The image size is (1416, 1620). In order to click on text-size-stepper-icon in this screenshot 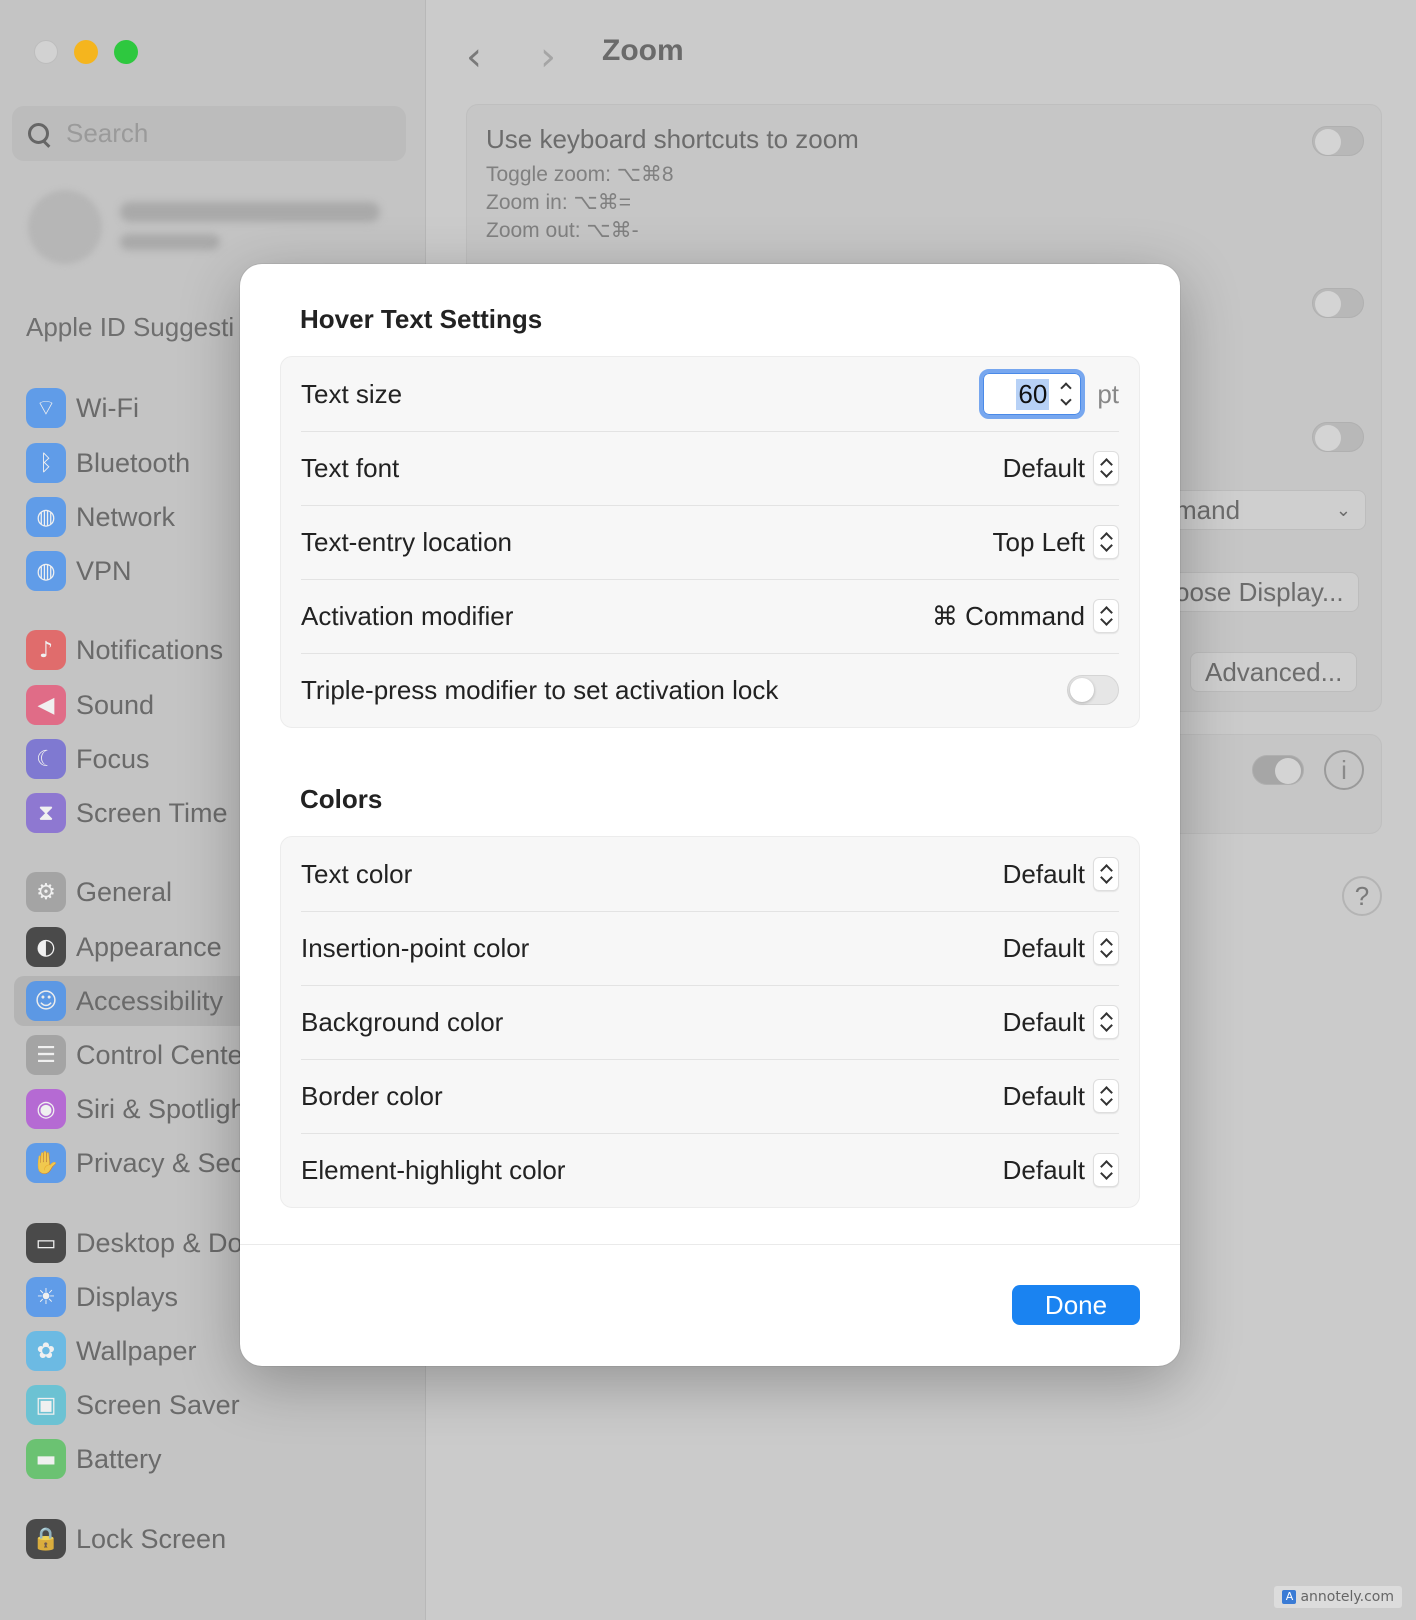, I will do `click(1066, 394)`.